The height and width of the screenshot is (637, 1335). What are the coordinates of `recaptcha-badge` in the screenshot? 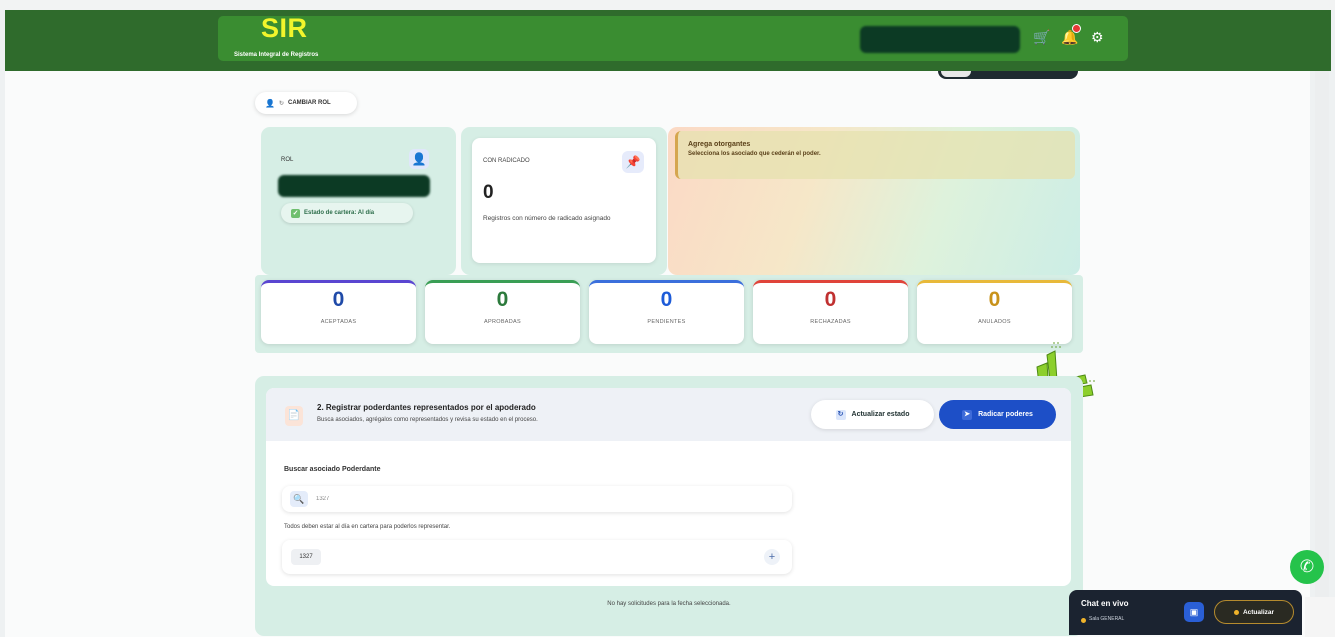 It's located at (1320, 617).